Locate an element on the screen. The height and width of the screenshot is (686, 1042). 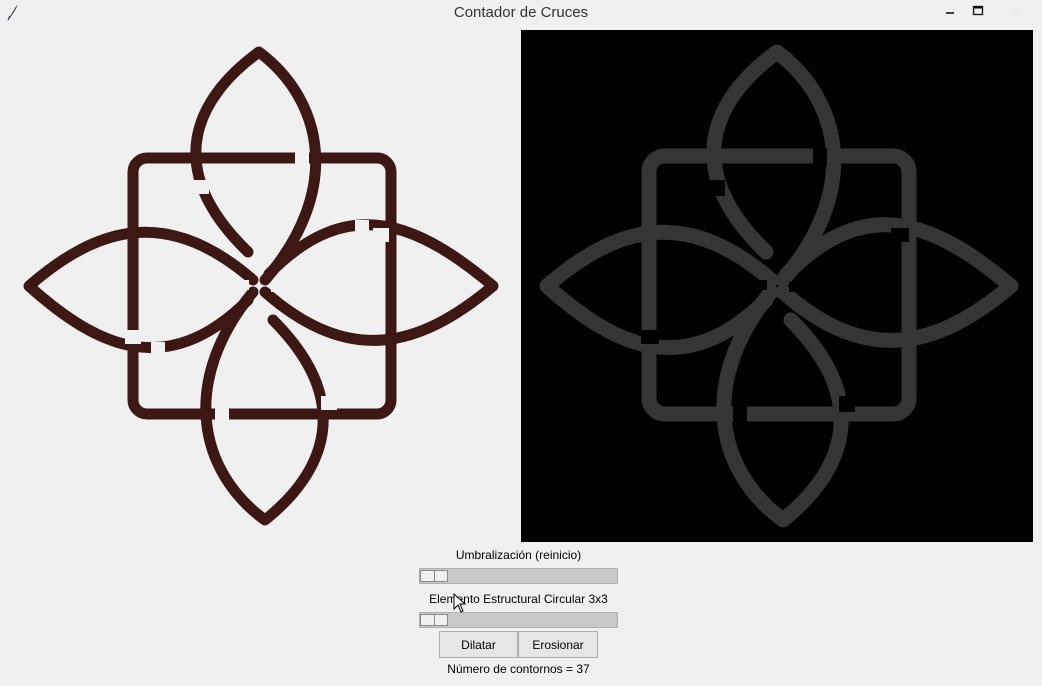
close-button is located at coordinates (1016, 11).